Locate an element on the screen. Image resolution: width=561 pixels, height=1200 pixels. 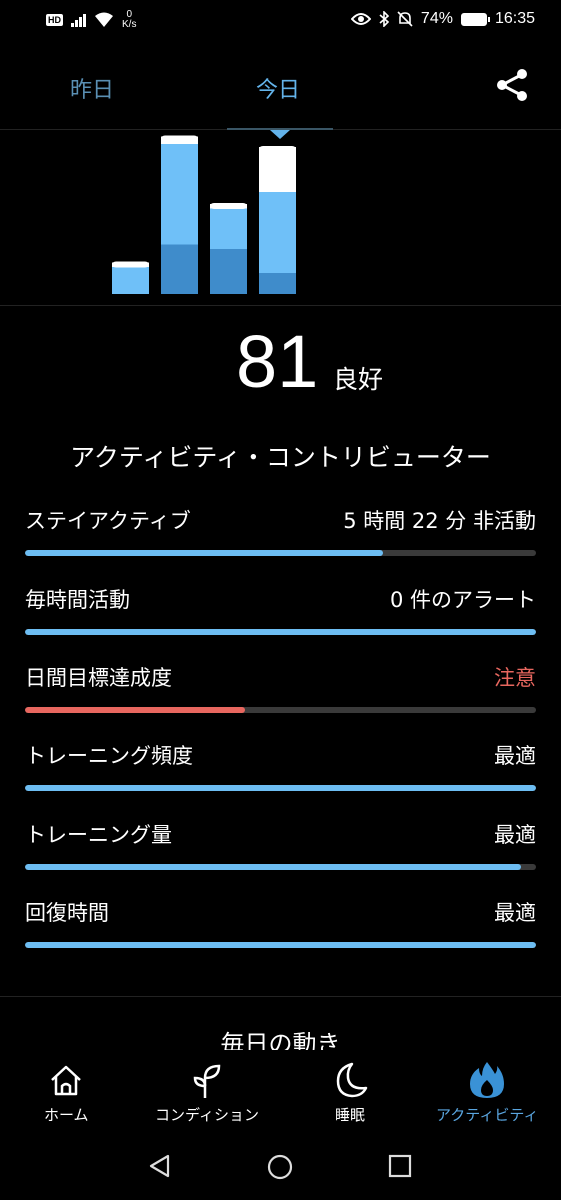
battery-percent: 74% is located at coordinates (436, 18).